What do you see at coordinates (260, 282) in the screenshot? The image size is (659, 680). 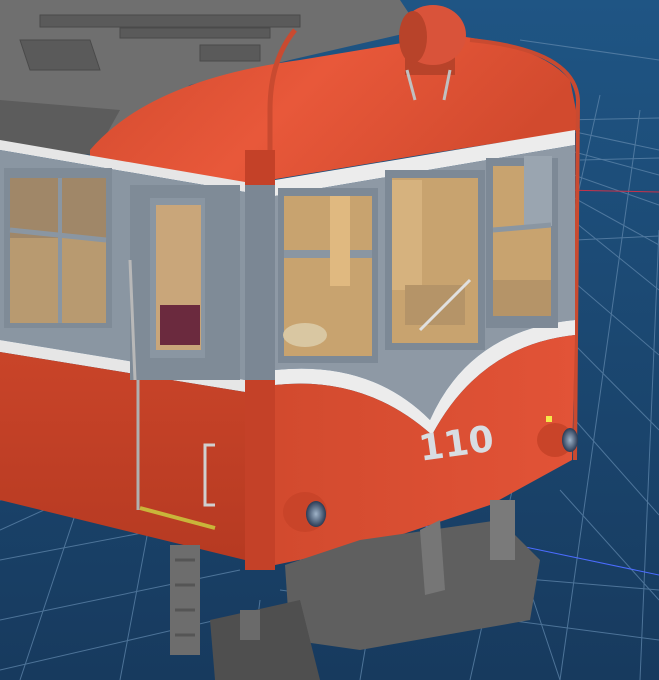 I see `corner-pillar-gray` at bounding box center [260, 282].